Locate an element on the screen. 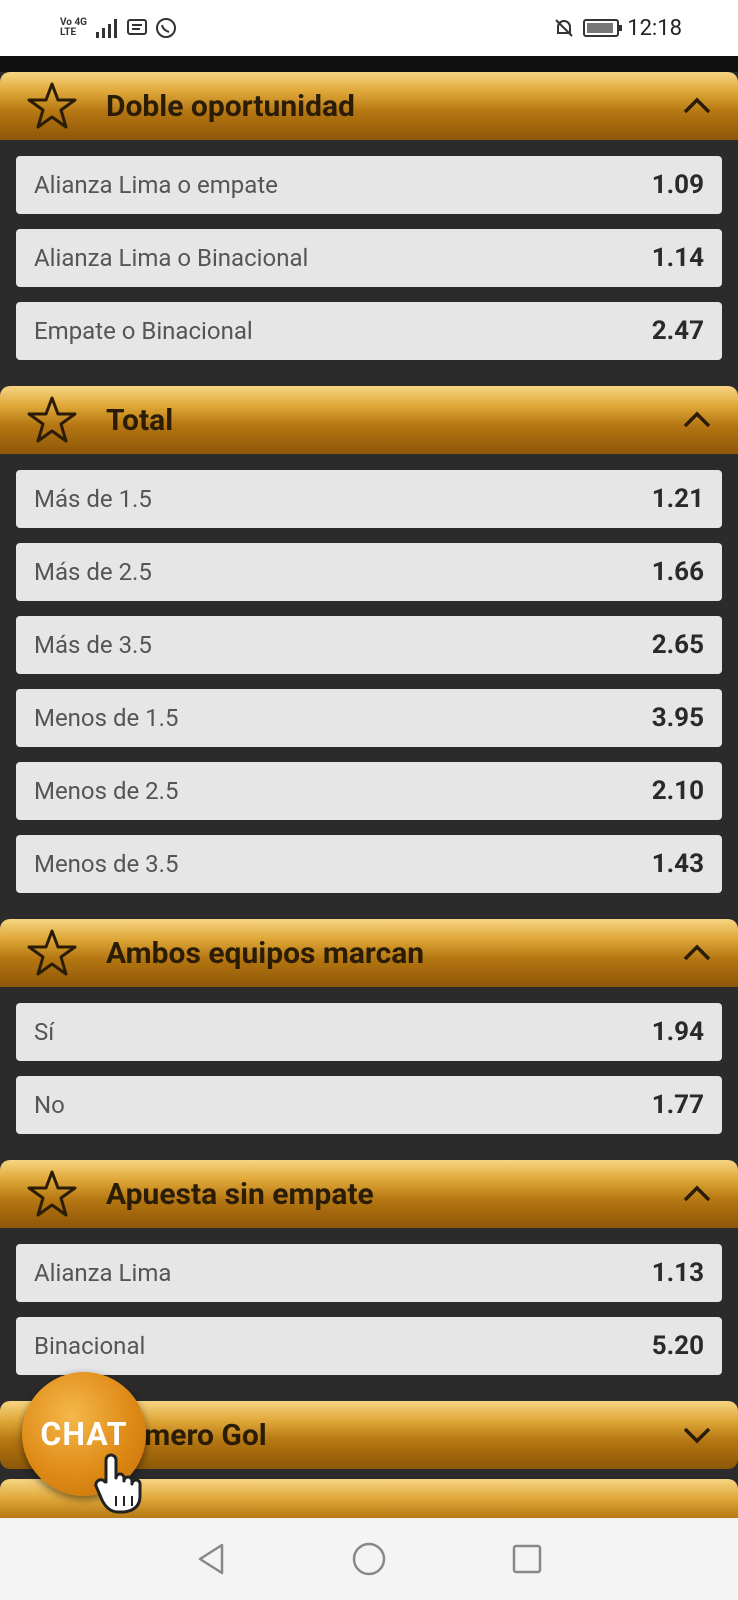  status-right: 12:18 is located at coordinates (617, 28).